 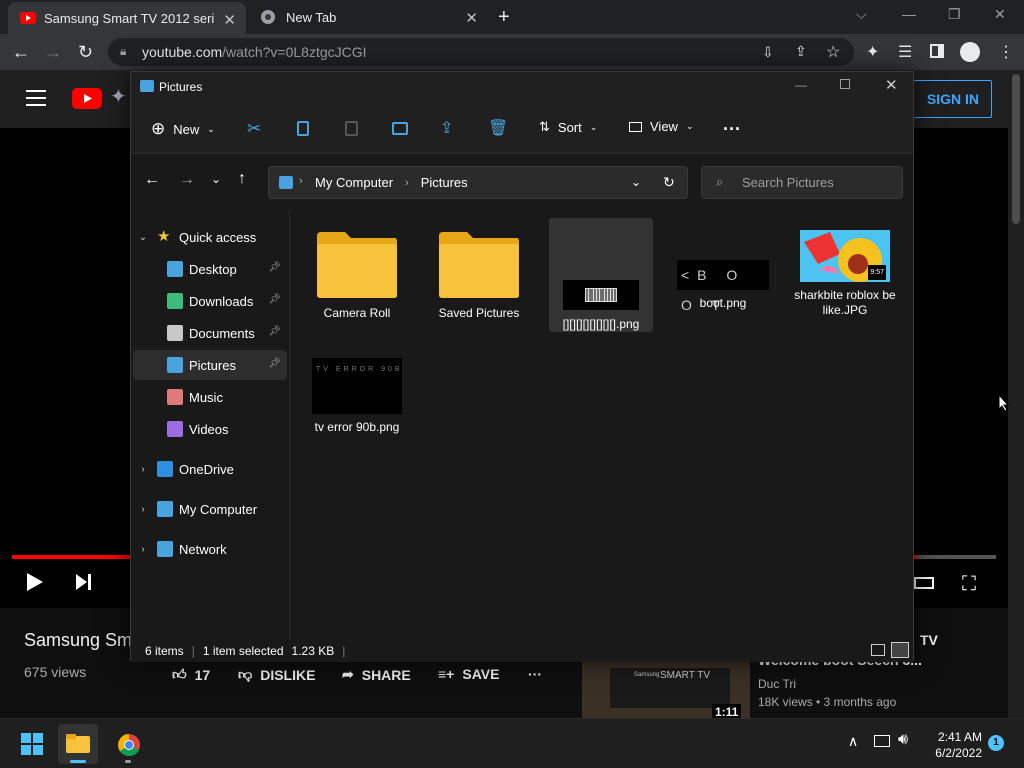 I want to click on theater-mode-icon, so click(x=924, y=583).